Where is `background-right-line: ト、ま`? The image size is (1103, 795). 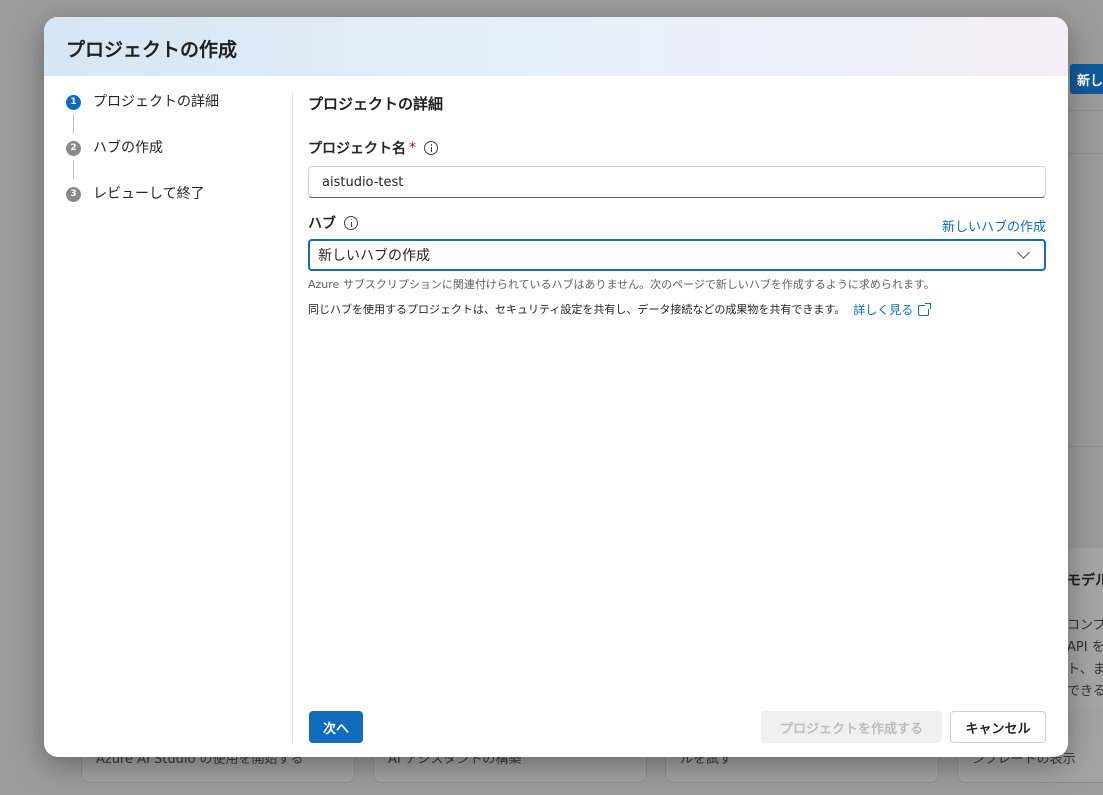 background-right-line: ト、ま is located at coordinates (1085, 669).